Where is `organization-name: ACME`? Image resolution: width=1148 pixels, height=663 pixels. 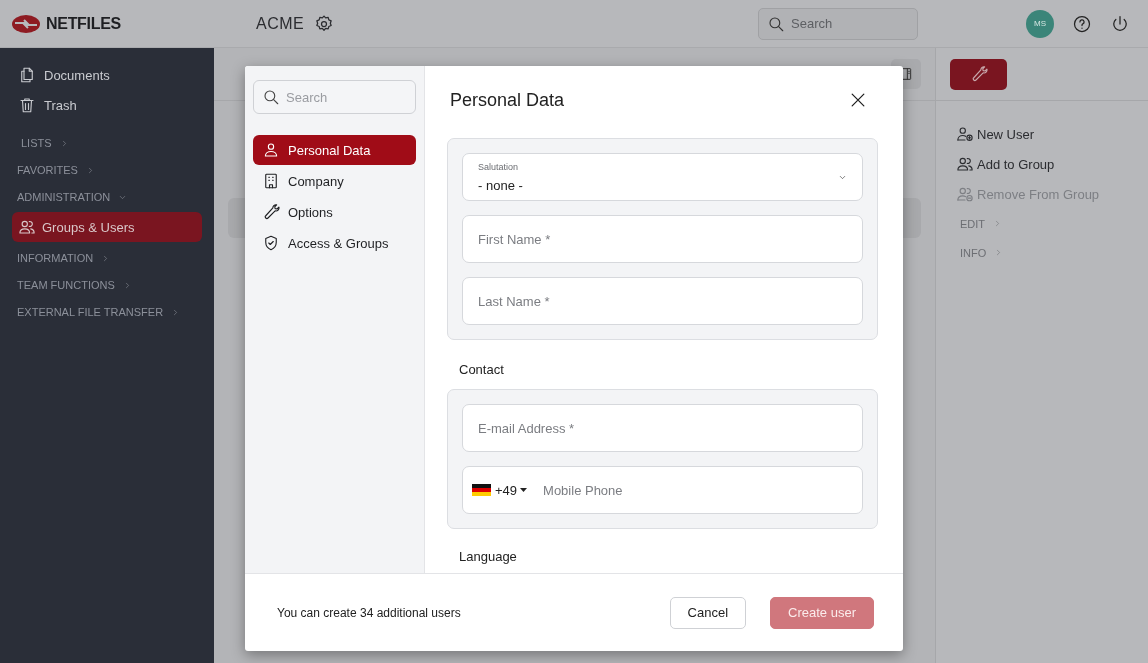 organization-name: ACME is located at coordinates (280, 23).